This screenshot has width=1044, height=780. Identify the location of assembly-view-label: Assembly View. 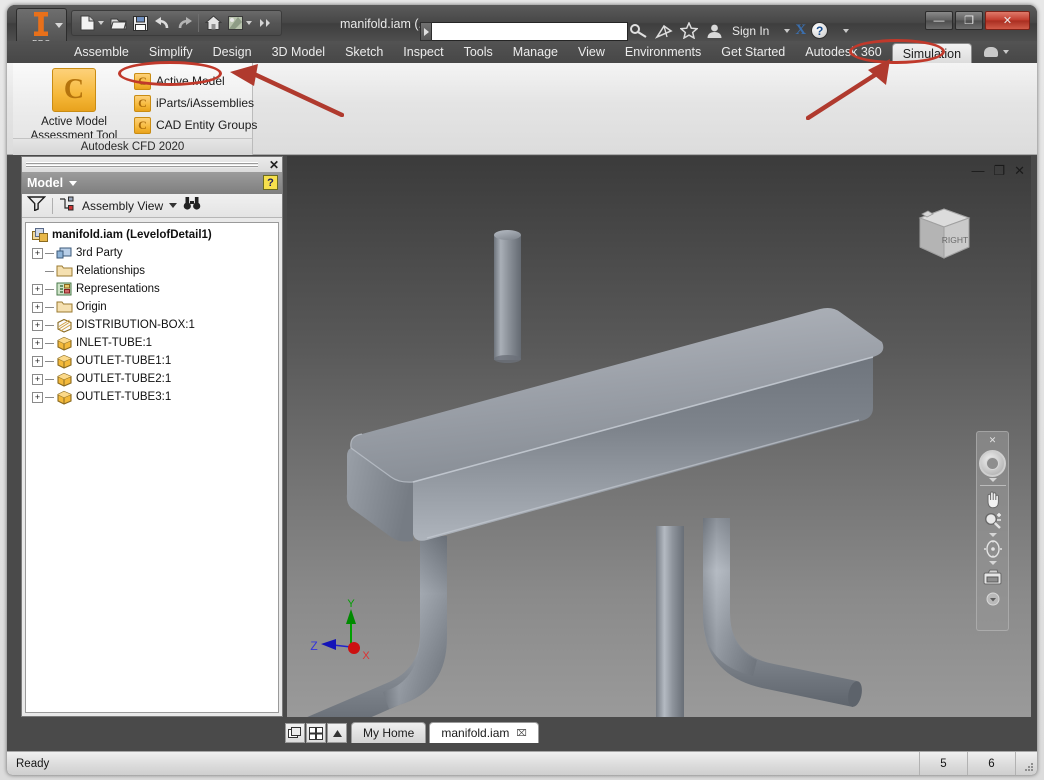
(122, 206).